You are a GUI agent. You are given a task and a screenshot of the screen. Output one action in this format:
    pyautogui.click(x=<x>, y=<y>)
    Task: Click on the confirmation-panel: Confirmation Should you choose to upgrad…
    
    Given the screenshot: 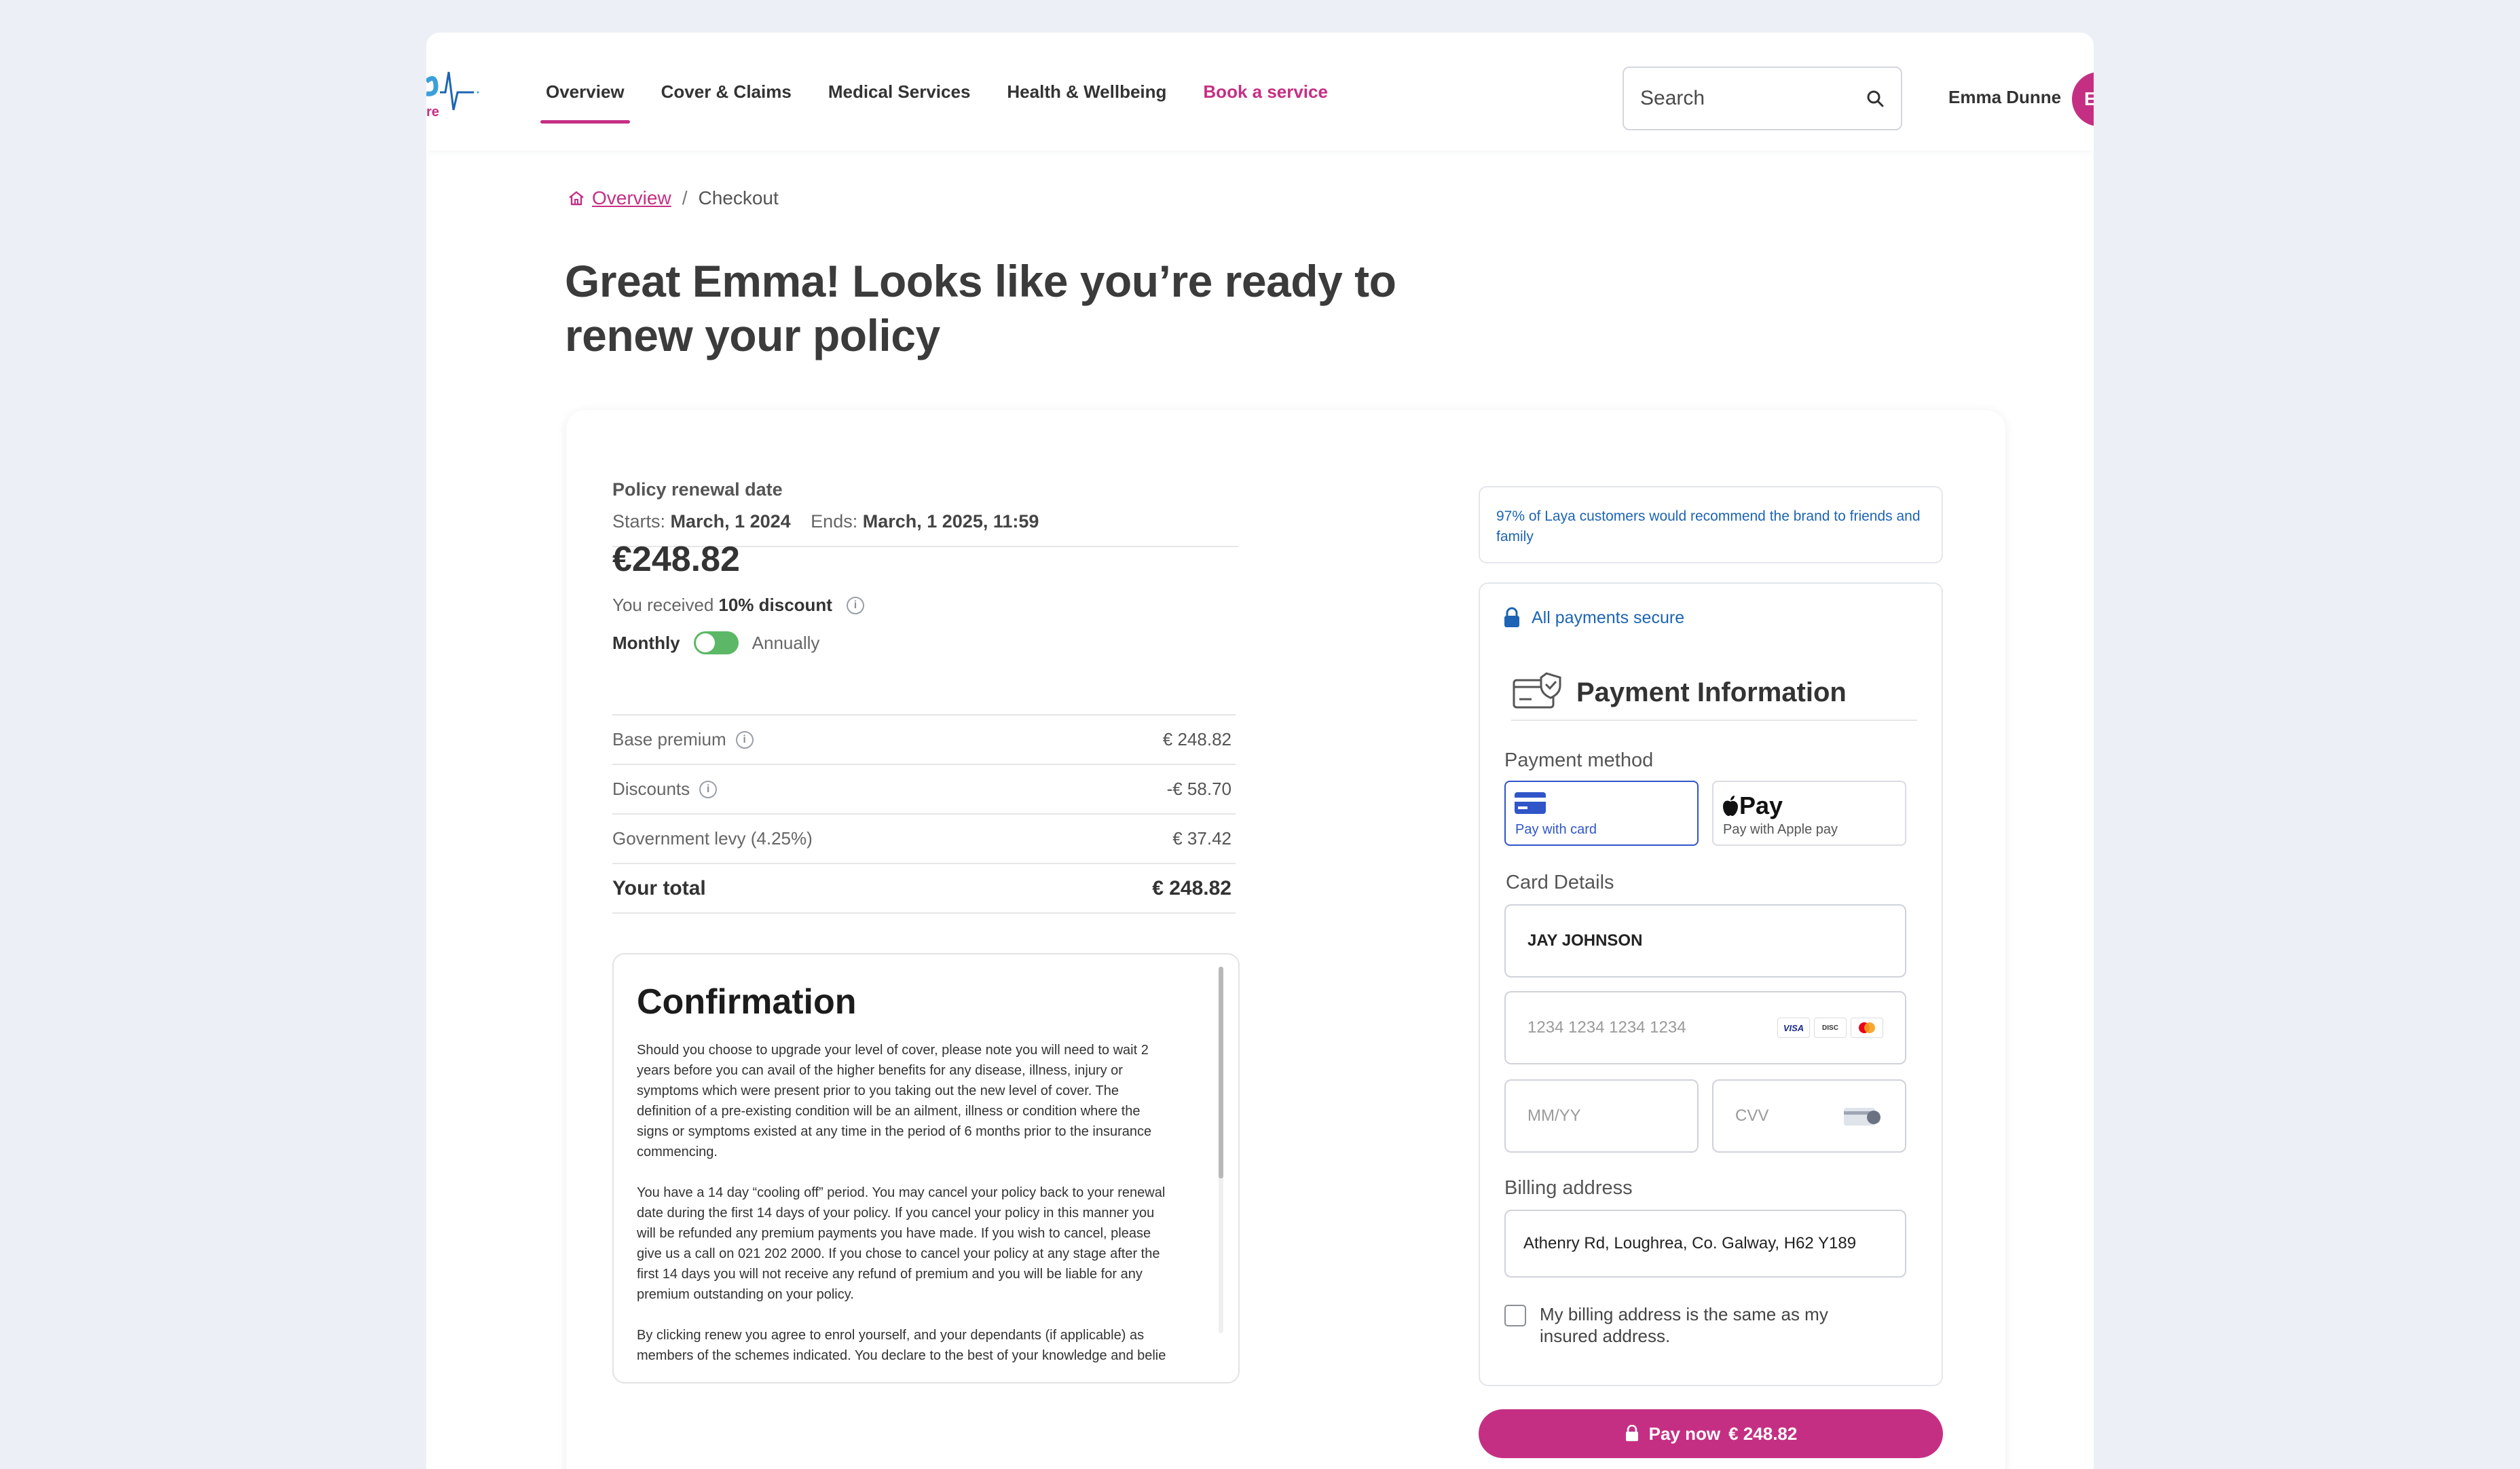 What is the action you would take?
    pyautogui.click(x=926, y=1168)
    